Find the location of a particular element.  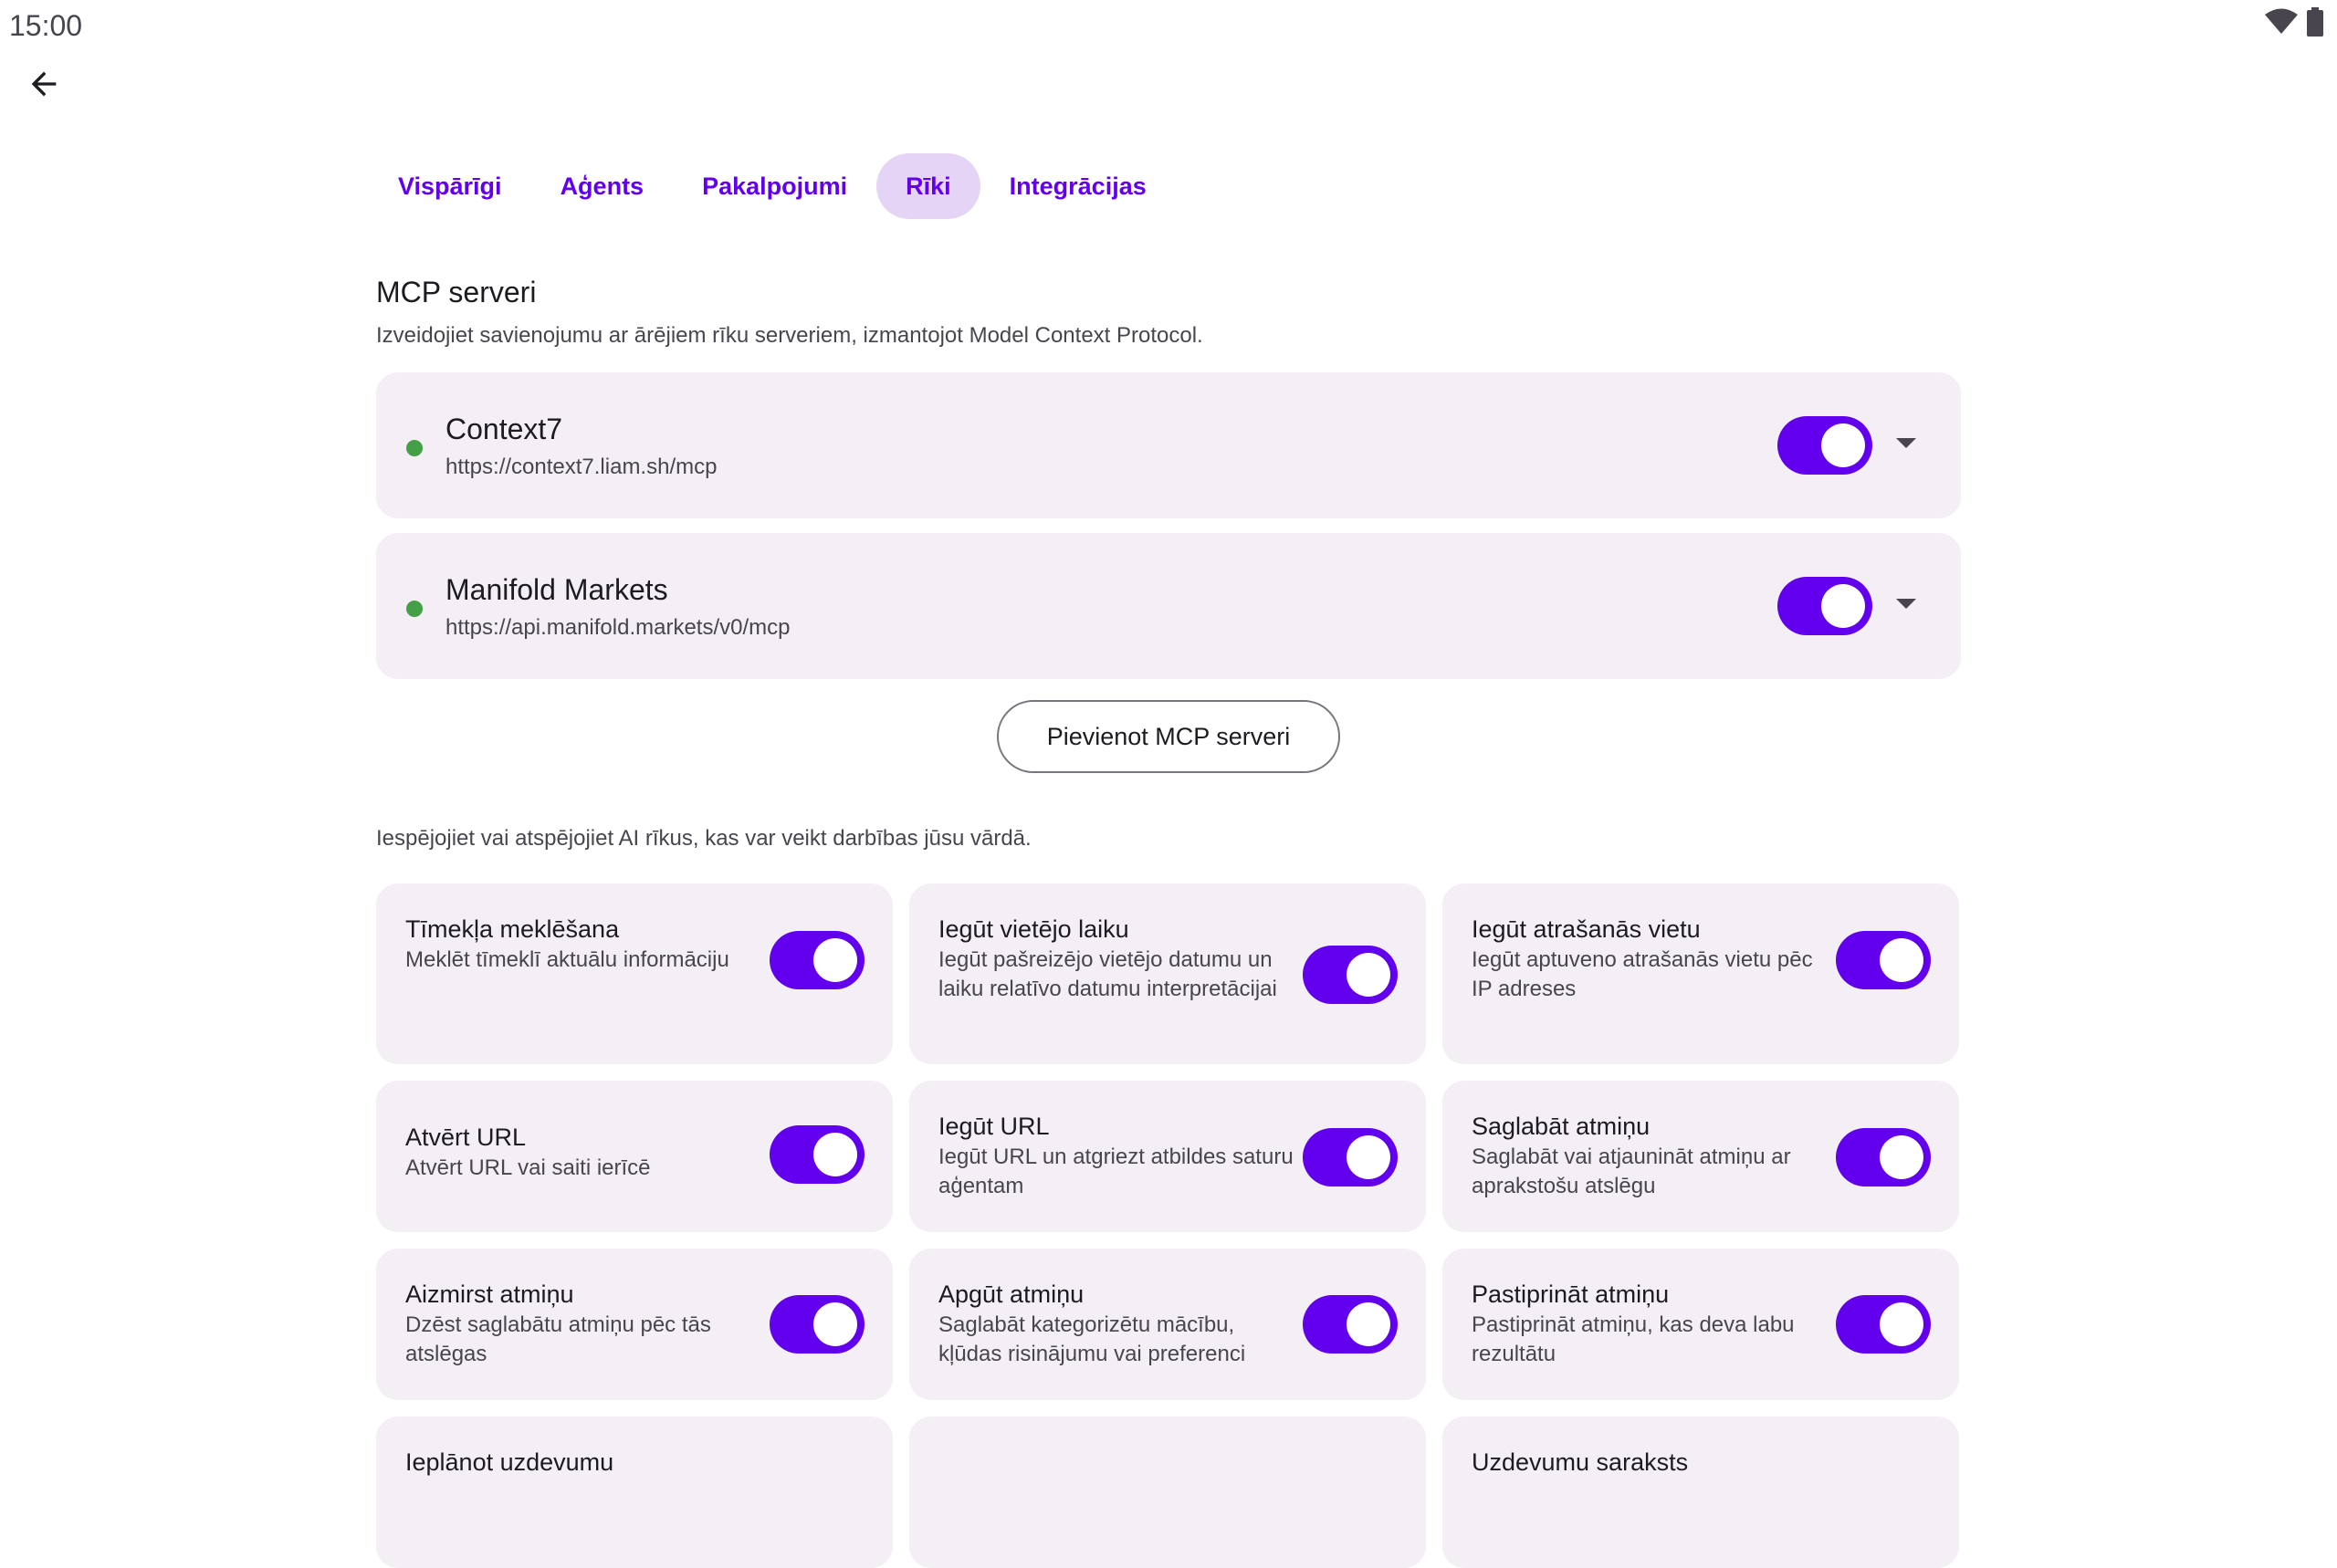

arrow-back-icon is located at coordinates (44, 86).